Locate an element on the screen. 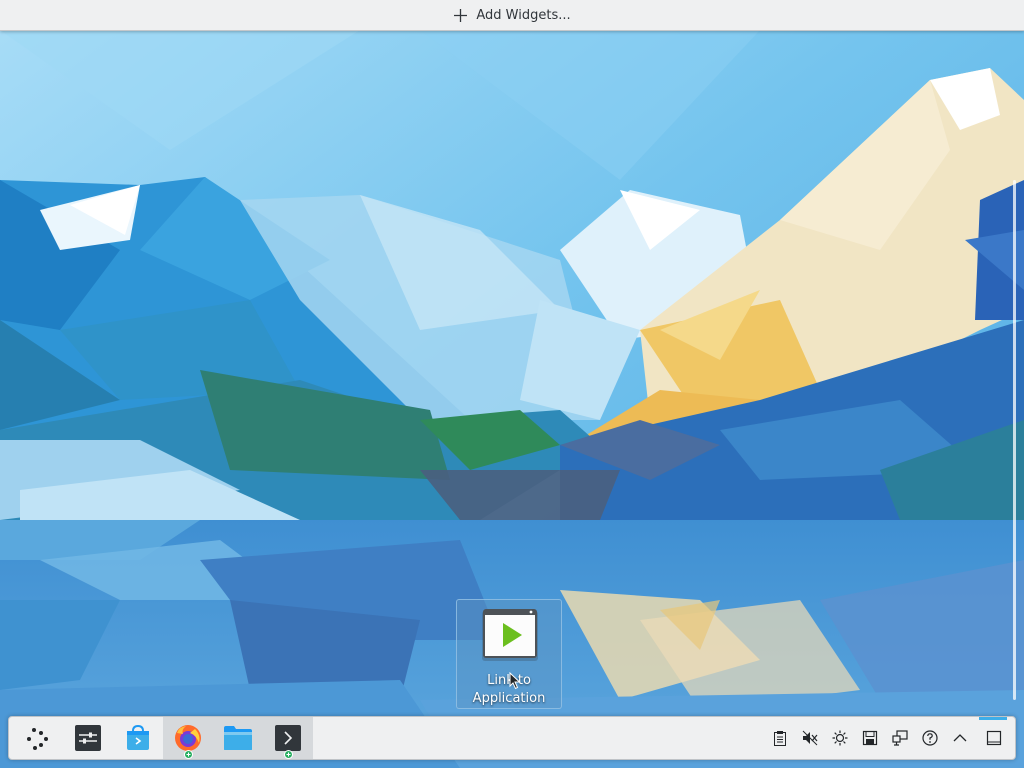  task-discover is located at coordinates (138, 738).